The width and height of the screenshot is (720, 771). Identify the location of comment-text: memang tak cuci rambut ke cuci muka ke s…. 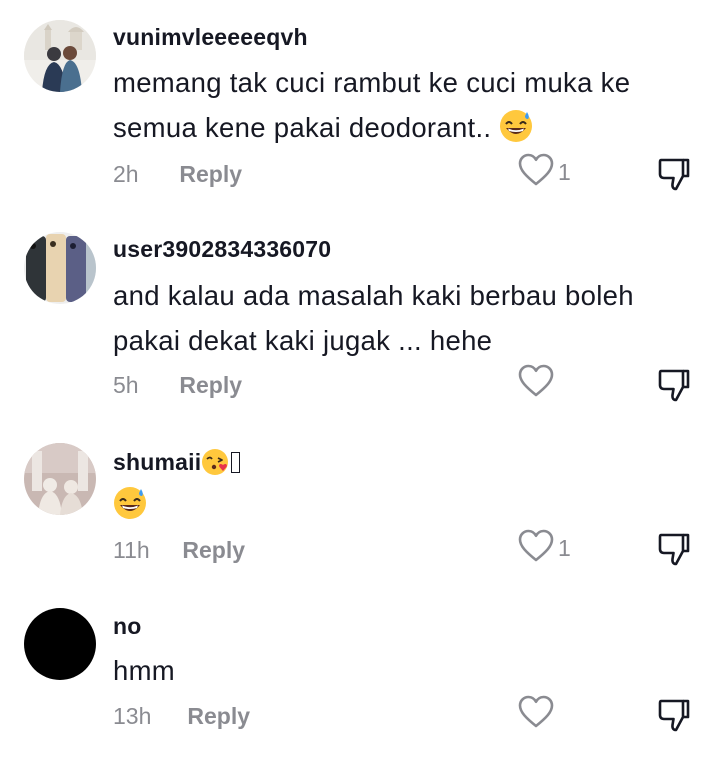
(408, 108).